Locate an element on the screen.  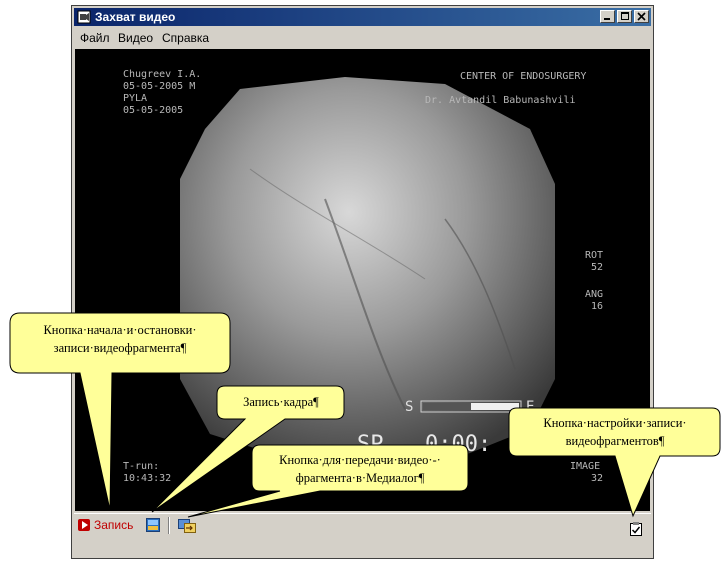
minimize-button is located at coordinates (607, 16).